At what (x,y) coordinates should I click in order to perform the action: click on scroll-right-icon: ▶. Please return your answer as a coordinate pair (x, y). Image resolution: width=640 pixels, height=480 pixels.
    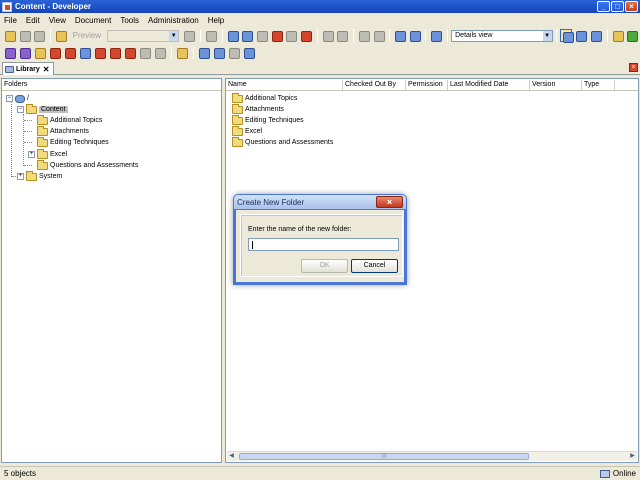
    Looking at the image, I should click on (632, 456).